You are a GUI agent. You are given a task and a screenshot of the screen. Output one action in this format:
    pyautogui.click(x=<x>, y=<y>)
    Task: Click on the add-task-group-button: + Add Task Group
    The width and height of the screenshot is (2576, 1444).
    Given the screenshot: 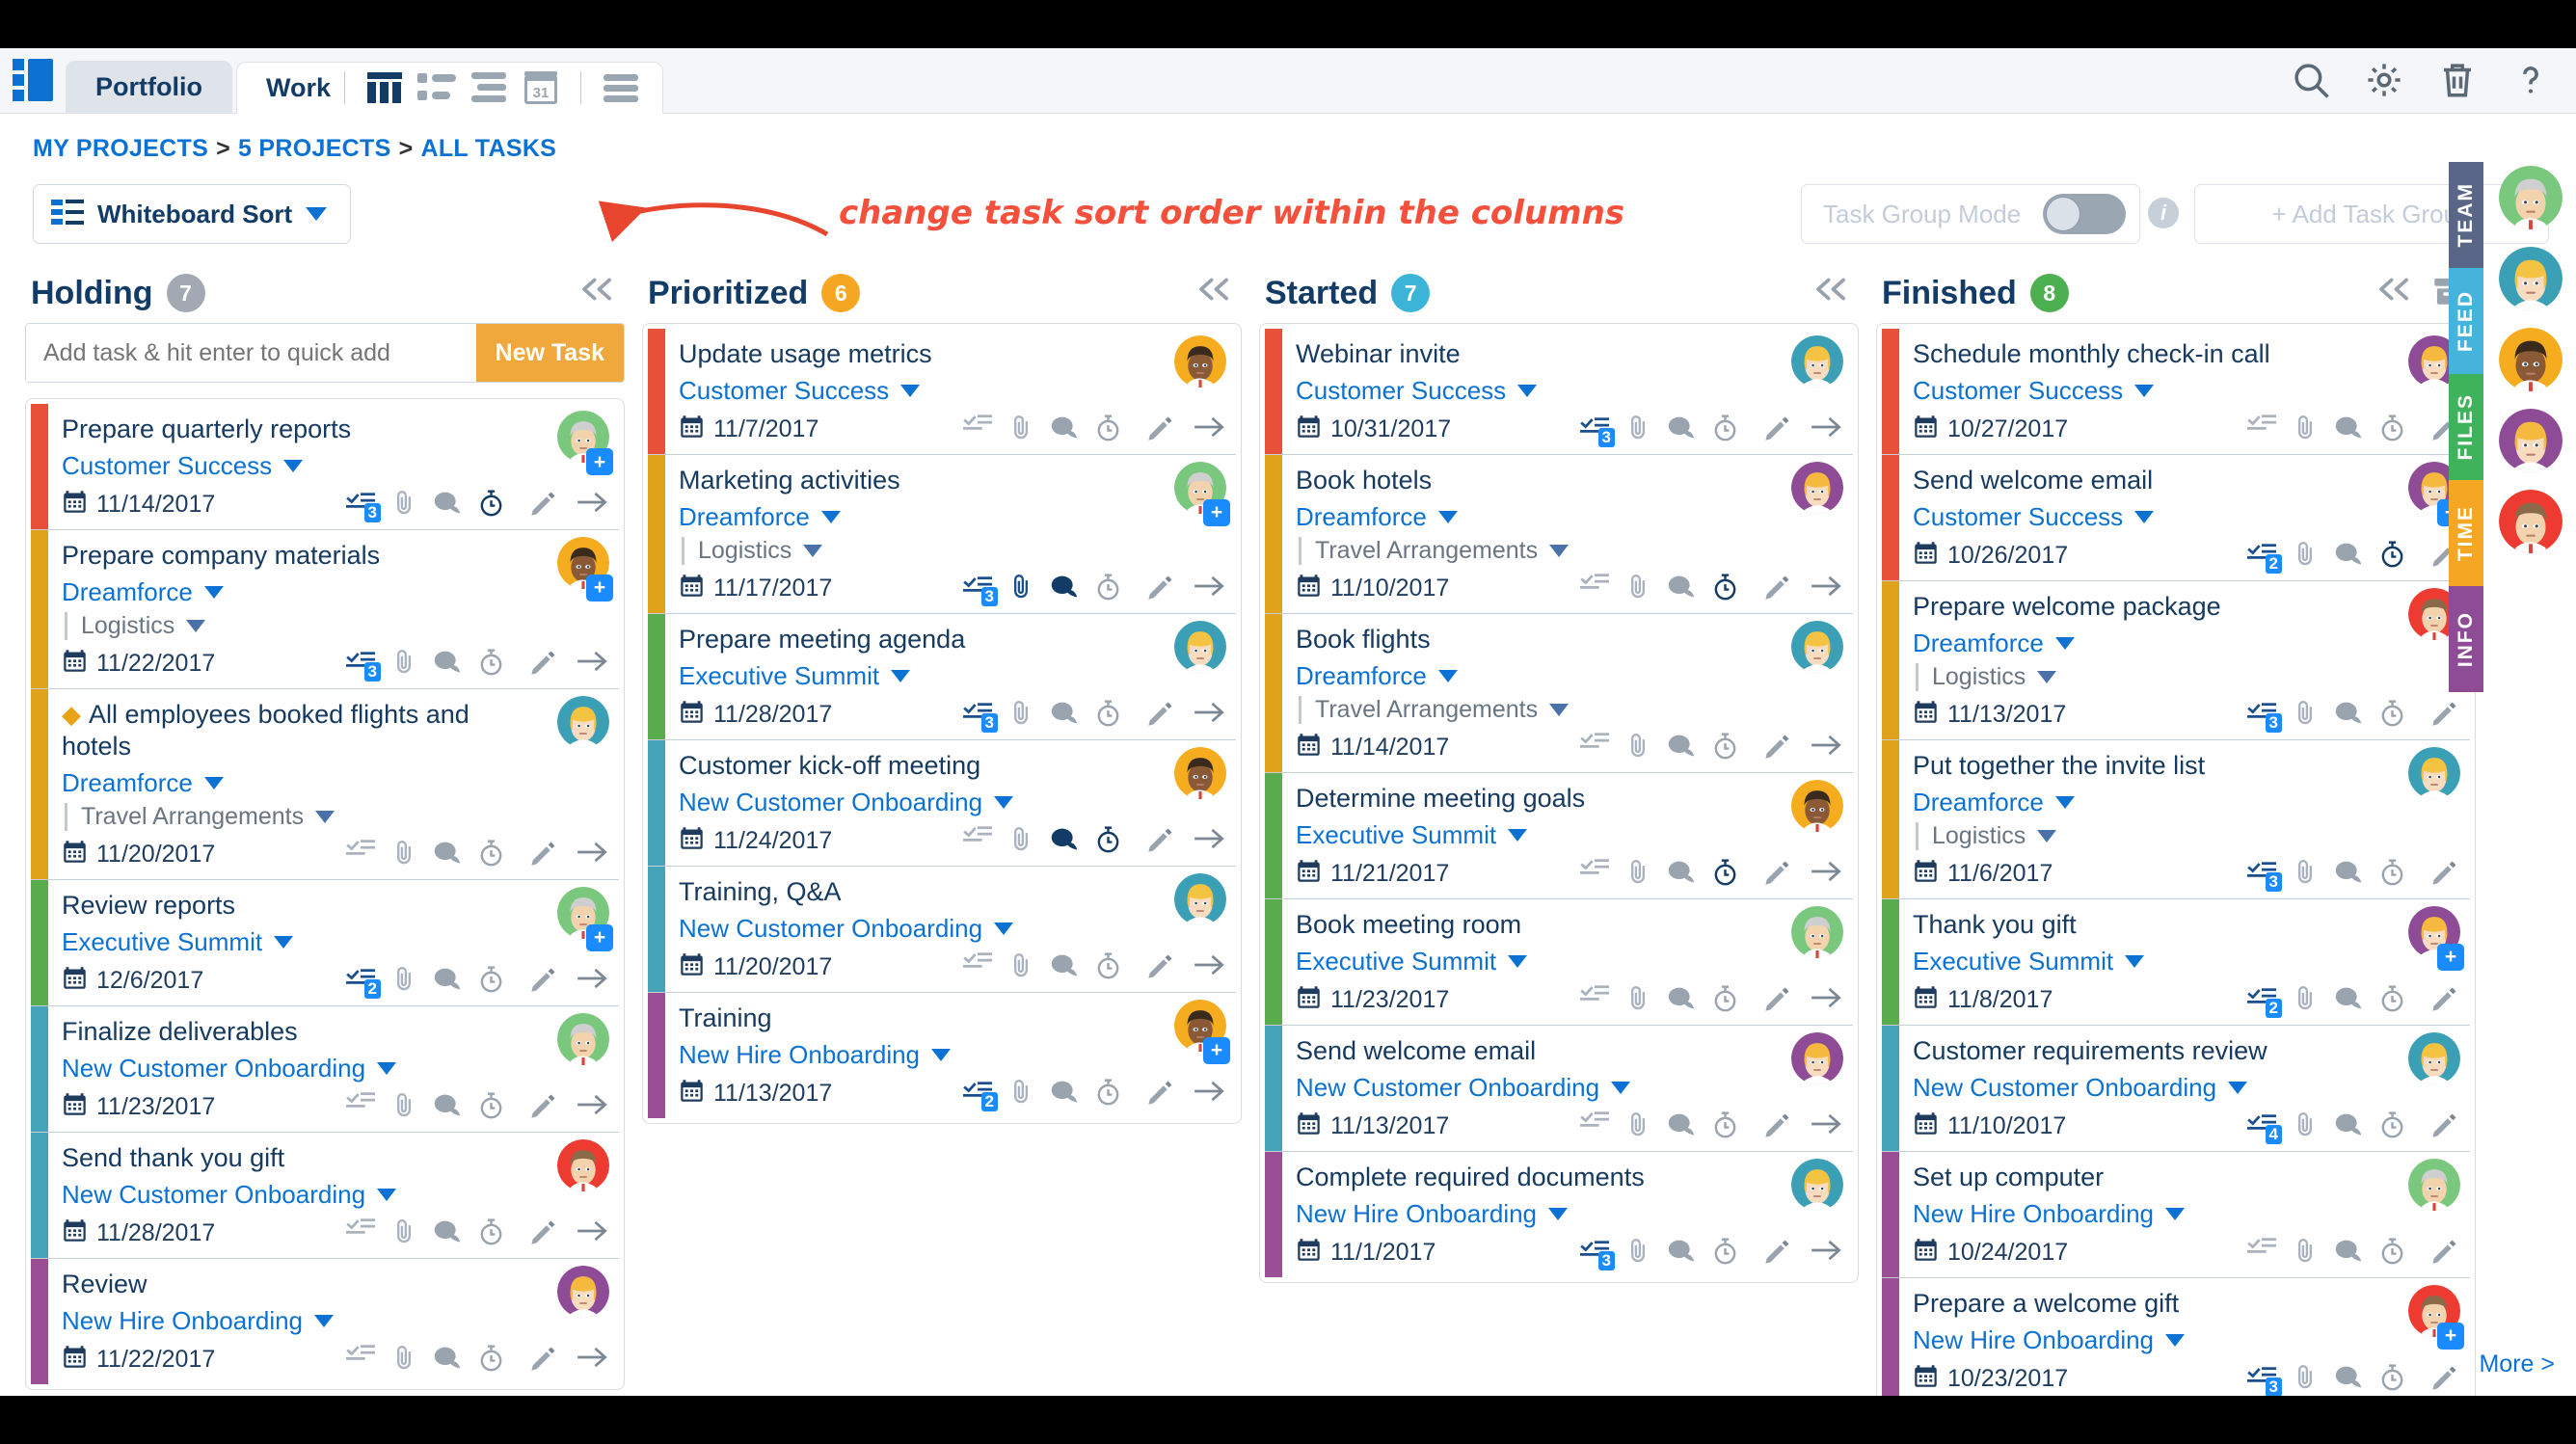 What is the action you would take?
    pyautogui.click(x=2371, y=214)
    